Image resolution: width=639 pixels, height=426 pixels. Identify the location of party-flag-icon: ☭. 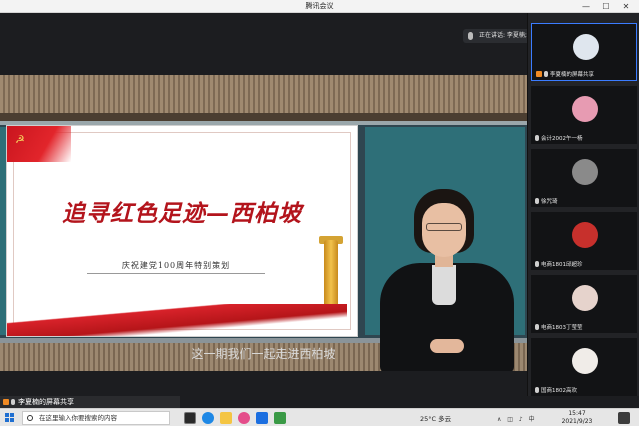
(39, 144).